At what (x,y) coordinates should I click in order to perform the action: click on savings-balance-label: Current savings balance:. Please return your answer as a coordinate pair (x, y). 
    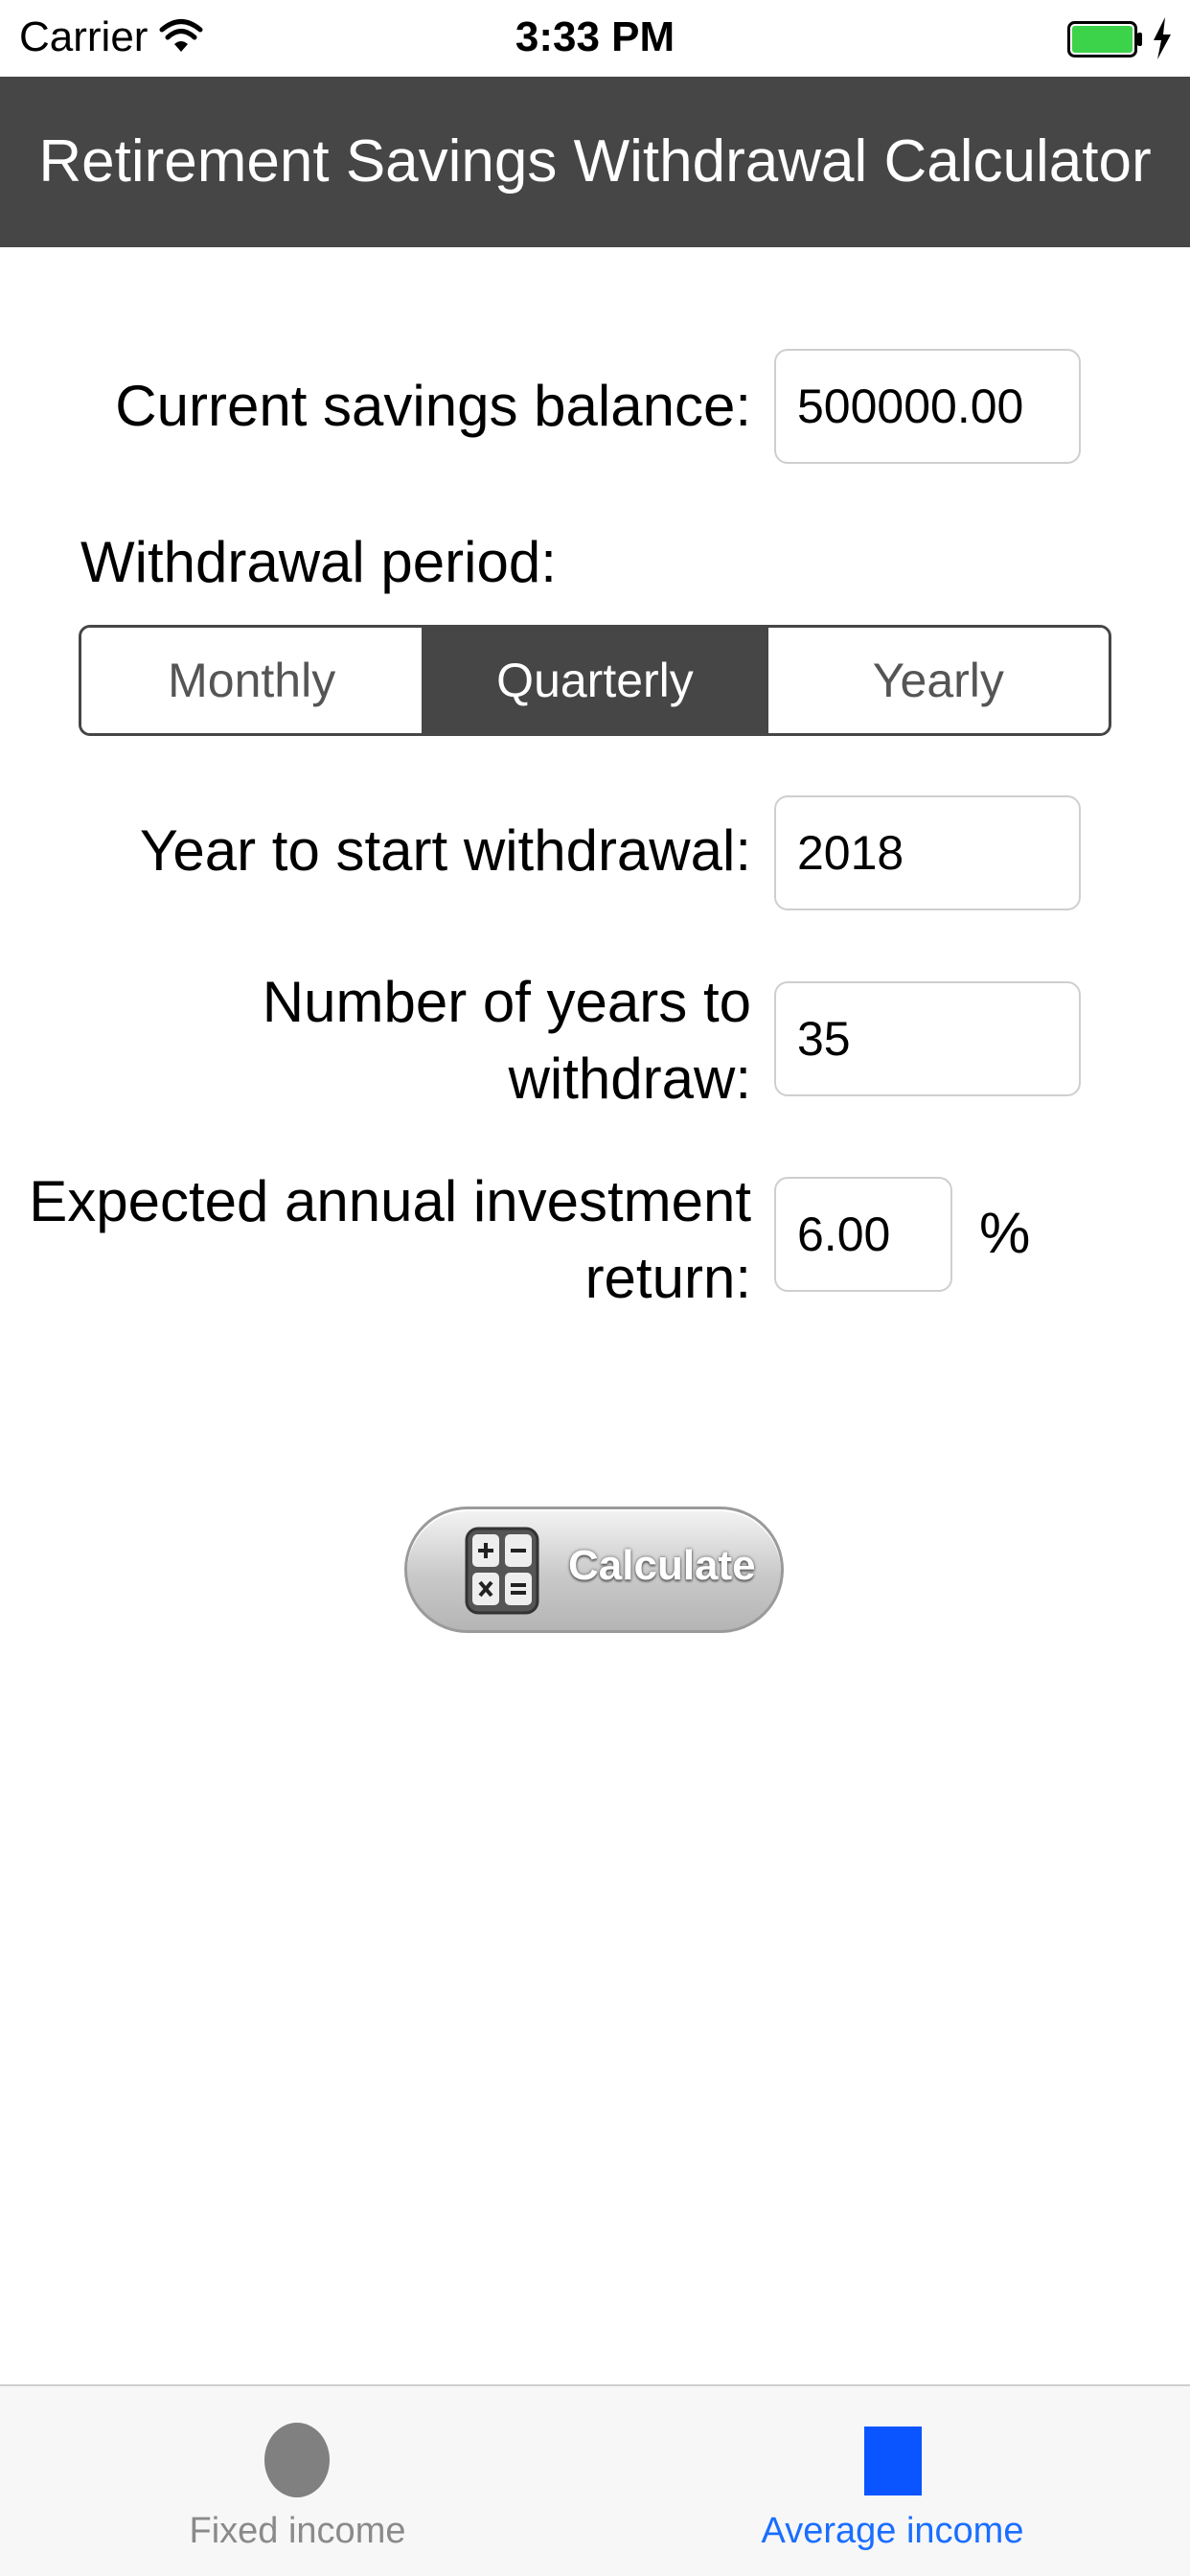
    Looking at the image, I should click on (433, 406).